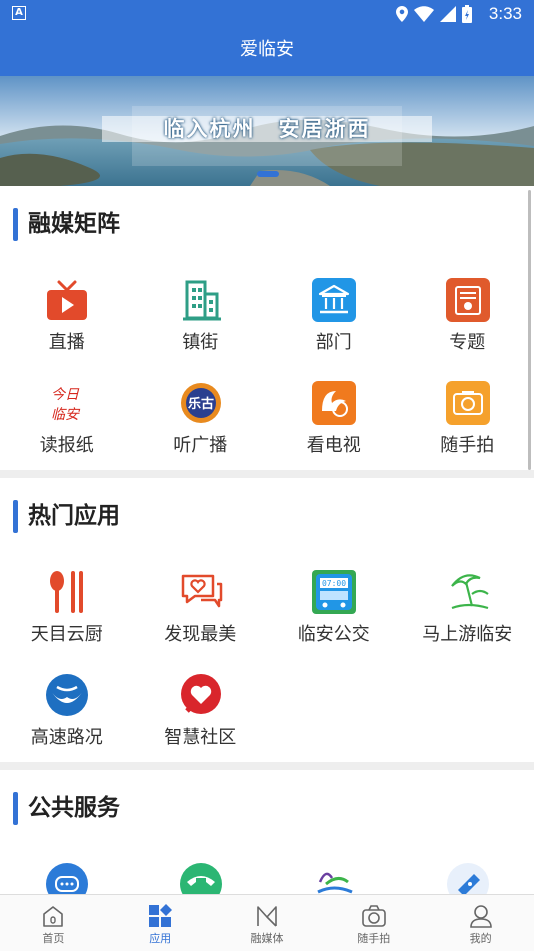 This screenshot has height=951, width=534. Describe the element at coordinates (468, 592) in the screenshot. I see `beach-umbrella-icon` at that location.